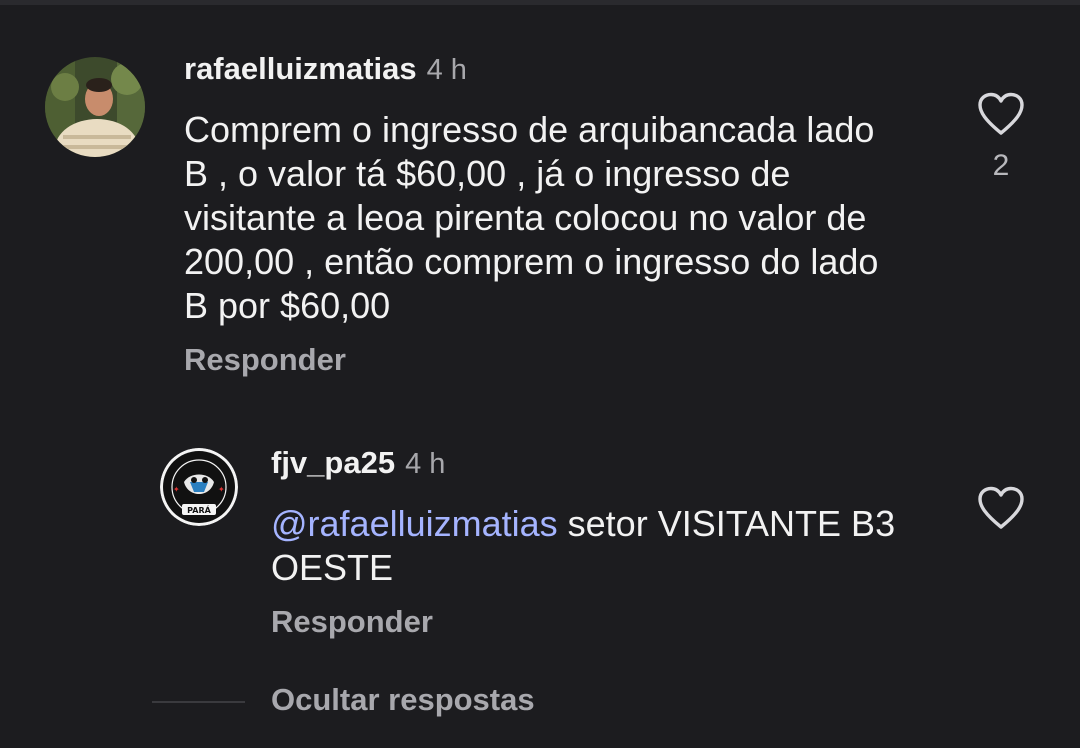  What do you see at coordinates (333, 462) in the screenshot?
I see `username: fjv_pa25` at bounding box center [333, 462].